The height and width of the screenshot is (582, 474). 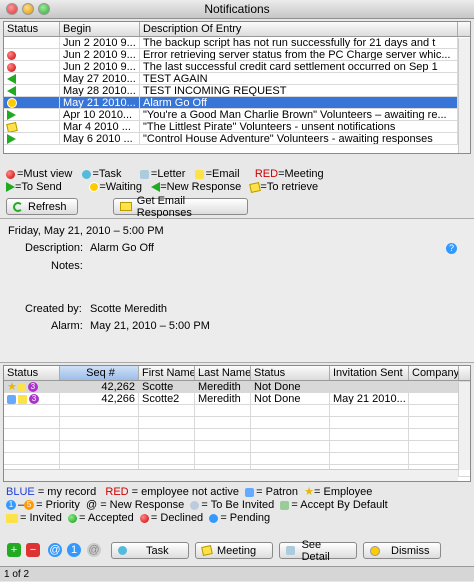 What do you see at coordinates (237, 79) in the screenshot?
I see `notification-row: May 27 2010... TEST AGAIN` at bounding box center [237, 79].